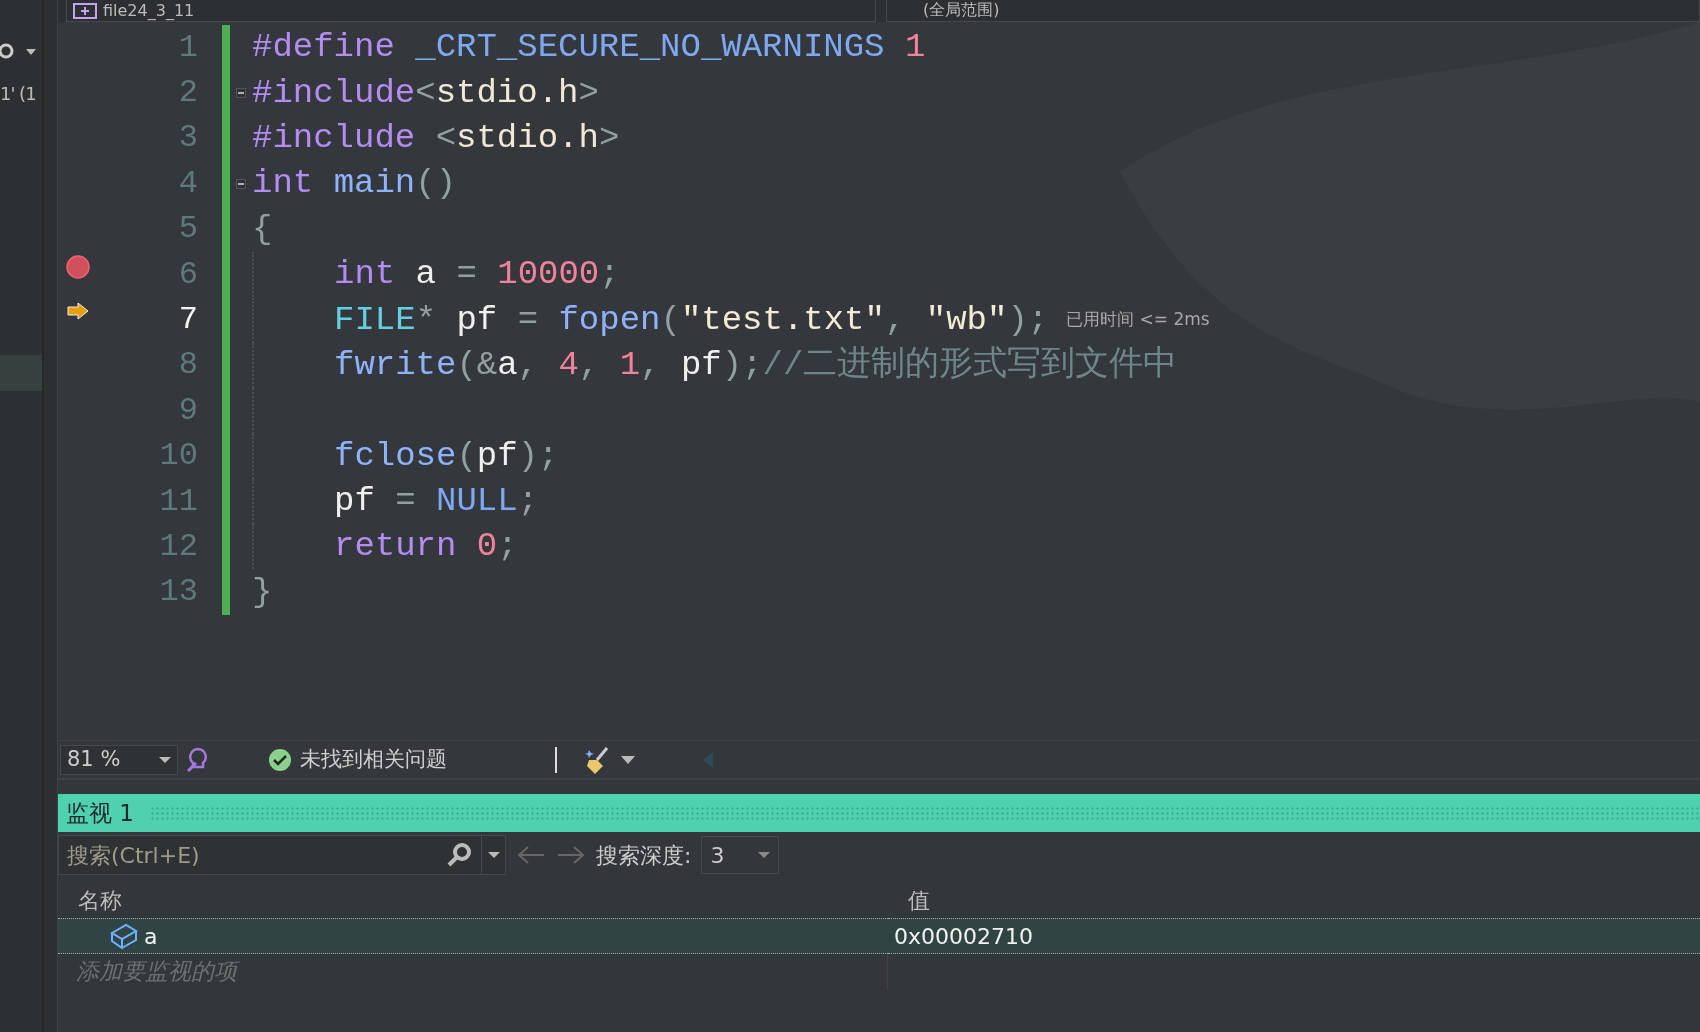 The height and width of the screenshot is (1032, 1700). What do you see at coordinates (119, 759) in the screenshot?
I see `zoom-dropdown: 81 %` at bounding box center [119, 759].